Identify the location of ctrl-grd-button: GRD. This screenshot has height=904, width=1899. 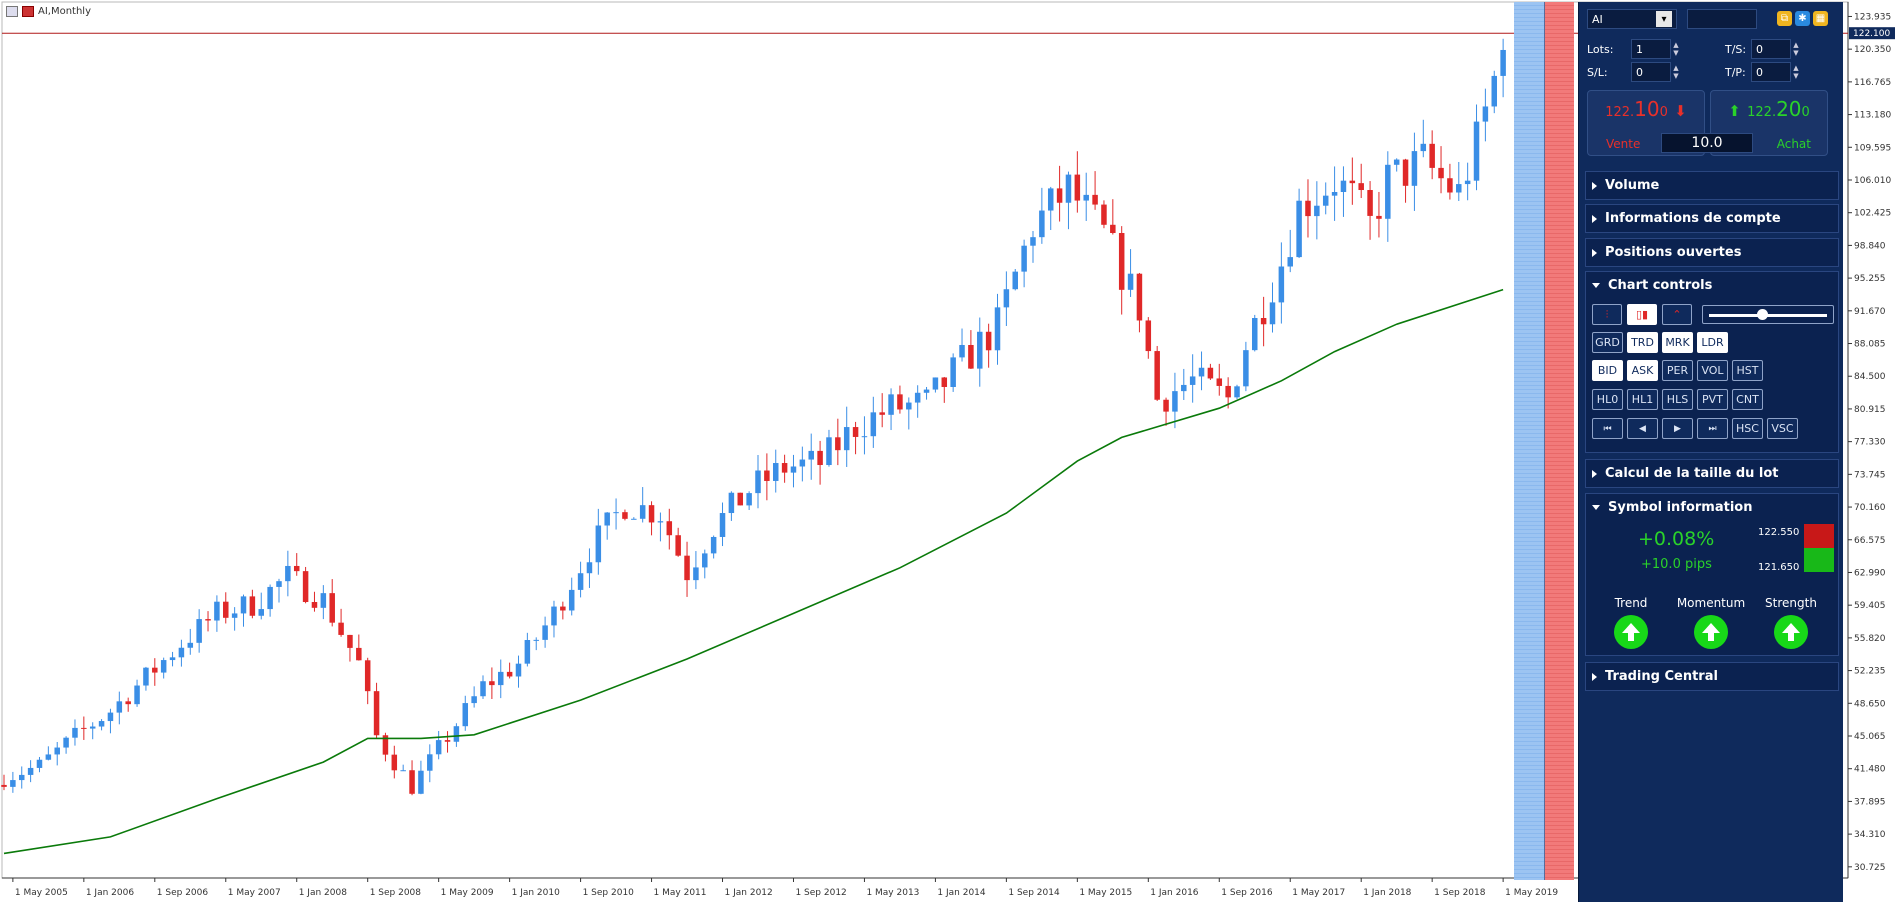
(1607, 342).